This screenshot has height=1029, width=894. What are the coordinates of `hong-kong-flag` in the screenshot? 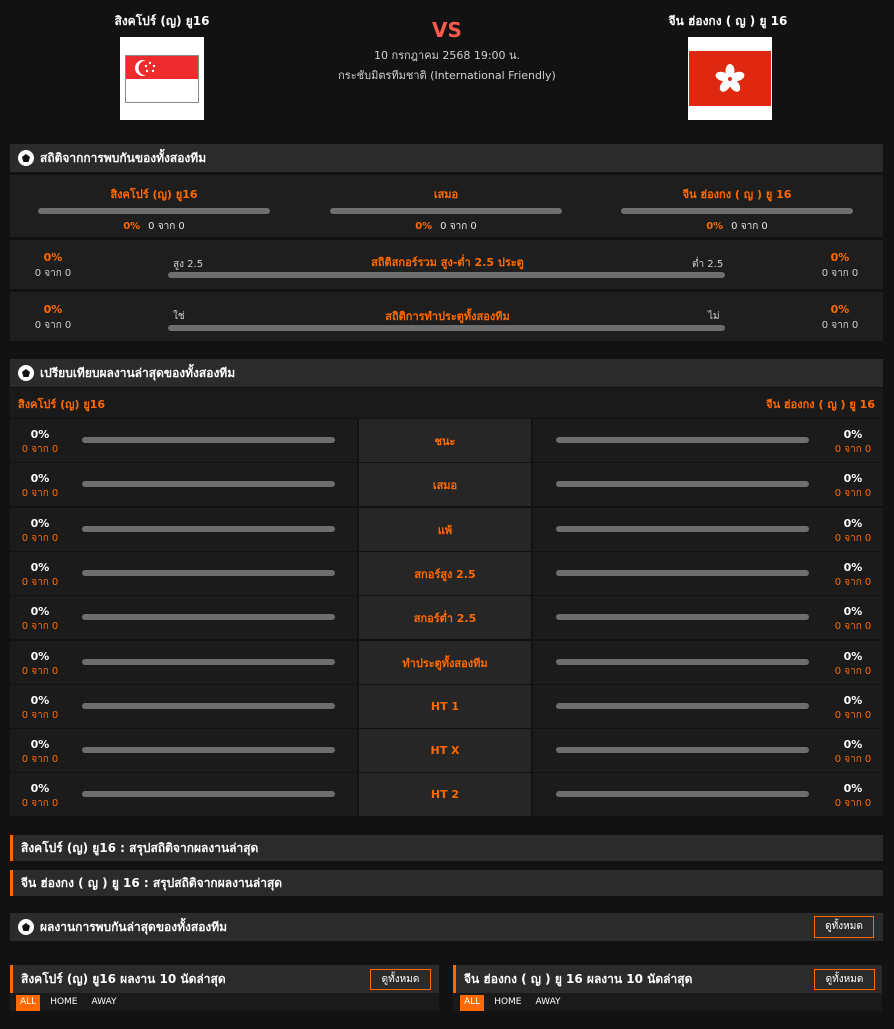 It's located at (730, 78).